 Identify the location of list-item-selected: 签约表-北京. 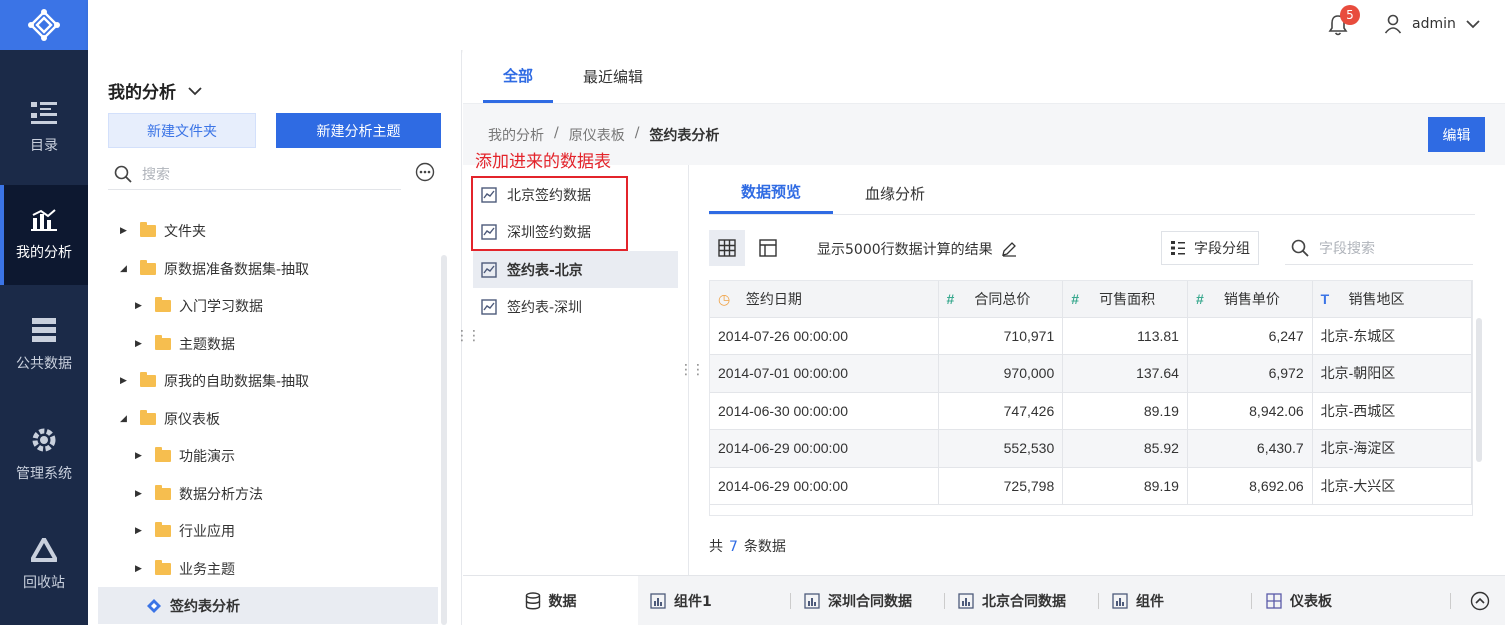
(575, 269).